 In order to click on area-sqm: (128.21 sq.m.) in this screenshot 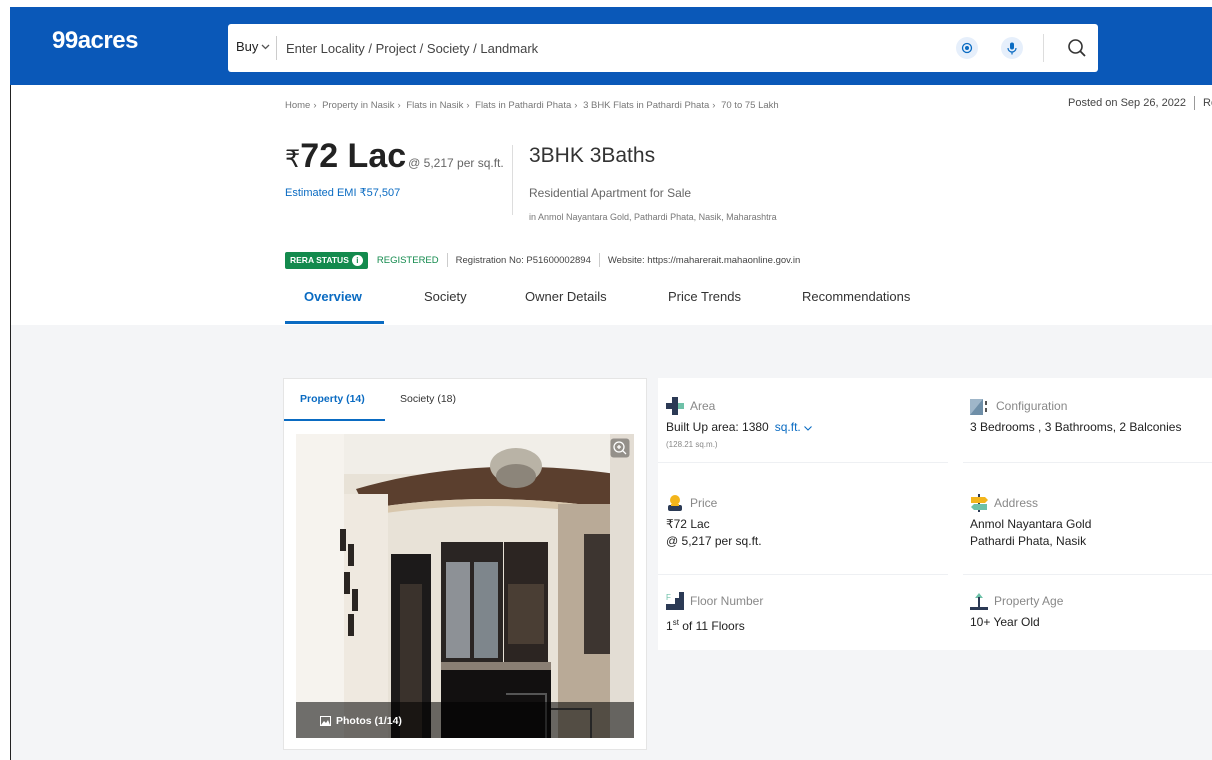, I will do `click(692, 444)`.